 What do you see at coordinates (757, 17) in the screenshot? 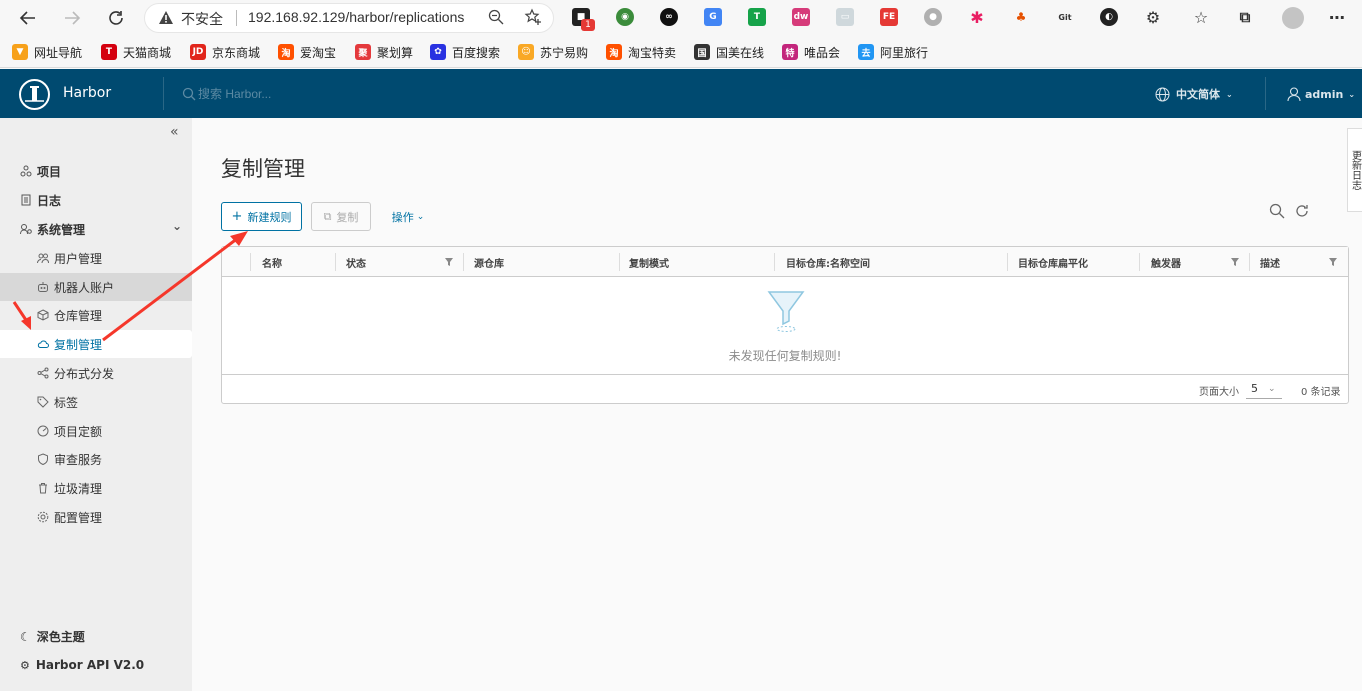
I see `shield-extension-icon: T` at bounding box center [757, 17].